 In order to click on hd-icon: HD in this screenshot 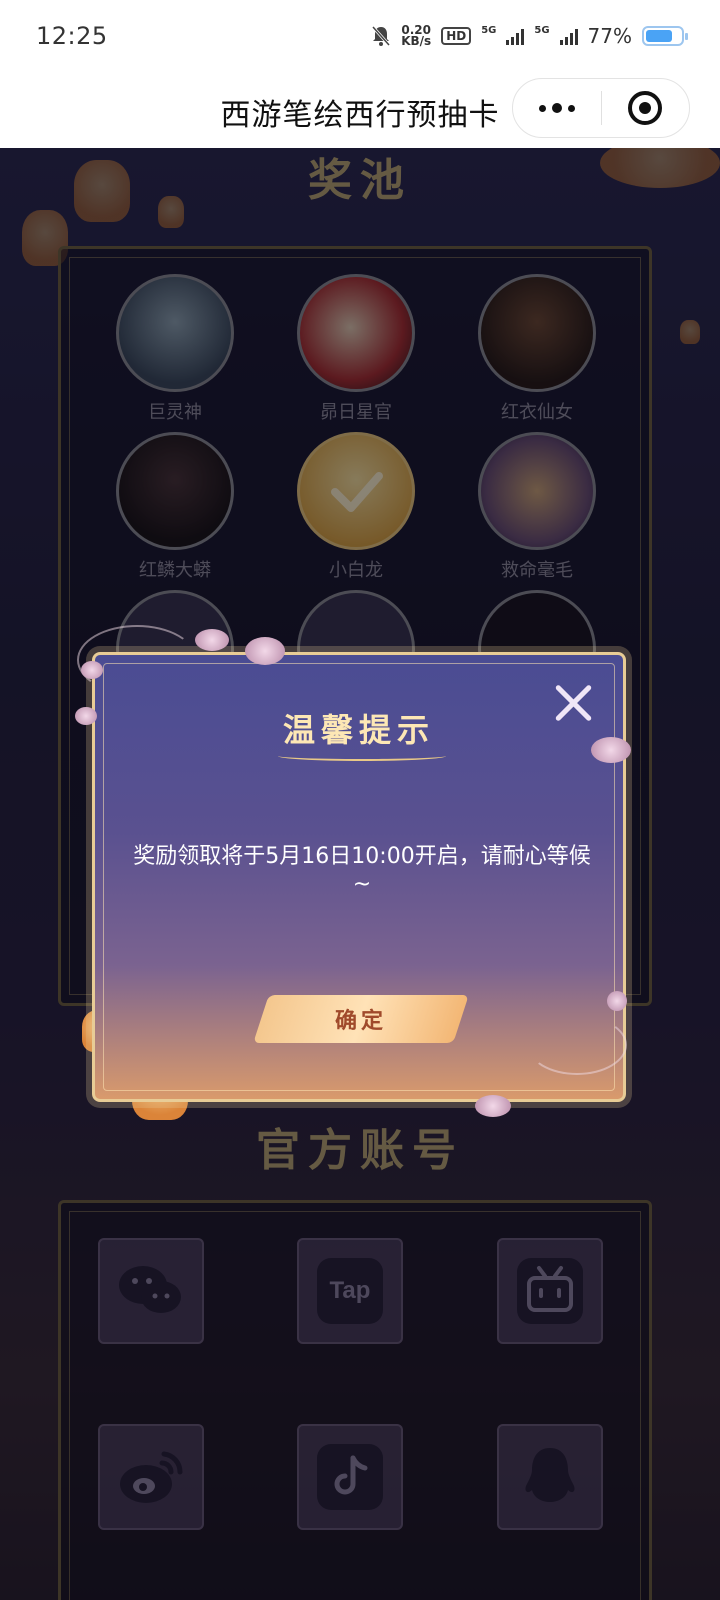, I will do `click(456, 36)`.